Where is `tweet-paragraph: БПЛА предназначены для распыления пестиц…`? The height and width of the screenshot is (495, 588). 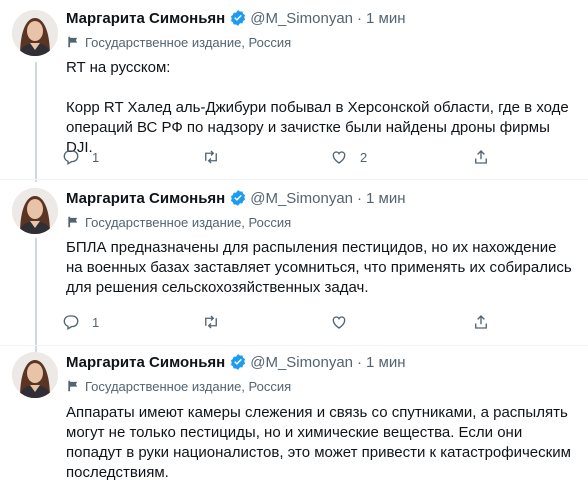
tweet-paragraph: БПЛА предназначены для распыления пестиц… is located at coordinates (319, 267).